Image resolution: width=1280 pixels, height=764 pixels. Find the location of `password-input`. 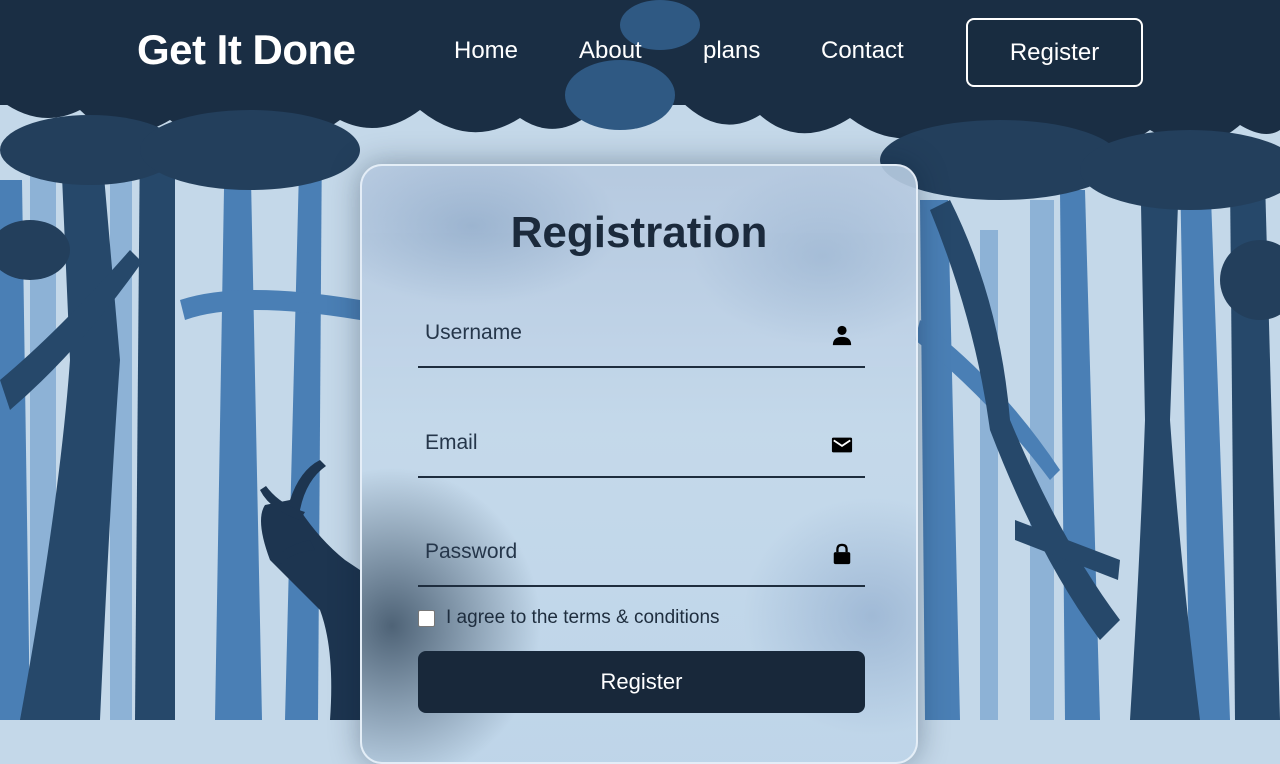

password-input is located at coordinates (622, 552).